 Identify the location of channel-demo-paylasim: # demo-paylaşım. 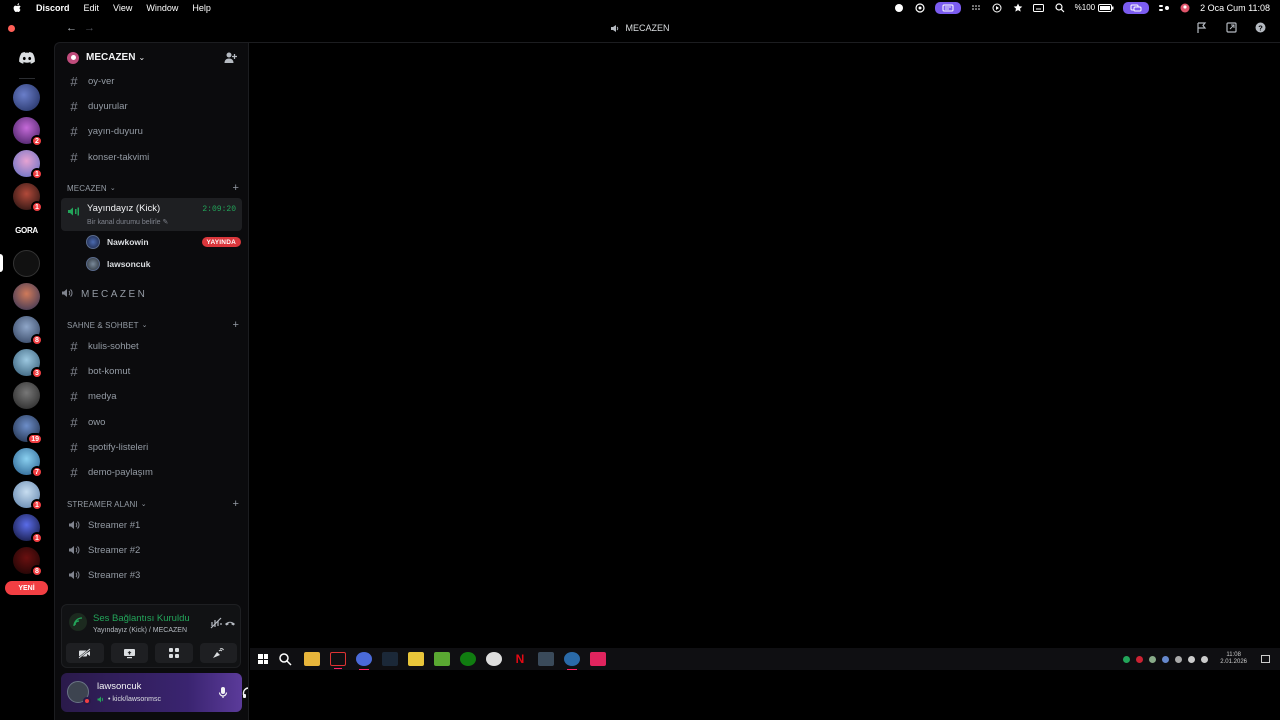
(151, 472).